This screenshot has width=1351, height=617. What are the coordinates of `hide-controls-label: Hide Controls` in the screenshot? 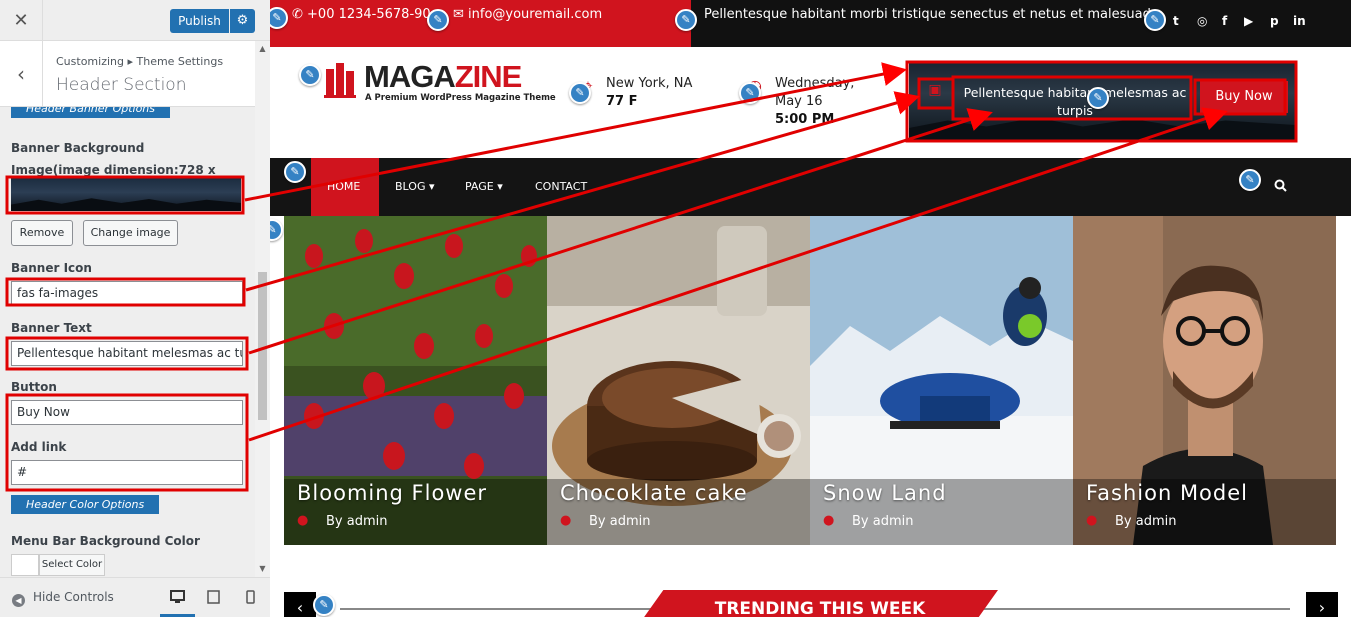 It's located at (73, 597).